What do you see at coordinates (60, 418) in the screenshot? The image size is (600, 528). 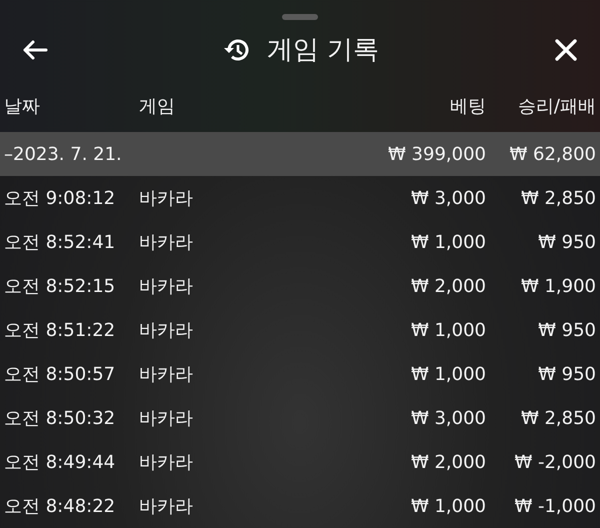 I see `table-cell-text: 오전 8:50:32` at bounding box center [60, 418].